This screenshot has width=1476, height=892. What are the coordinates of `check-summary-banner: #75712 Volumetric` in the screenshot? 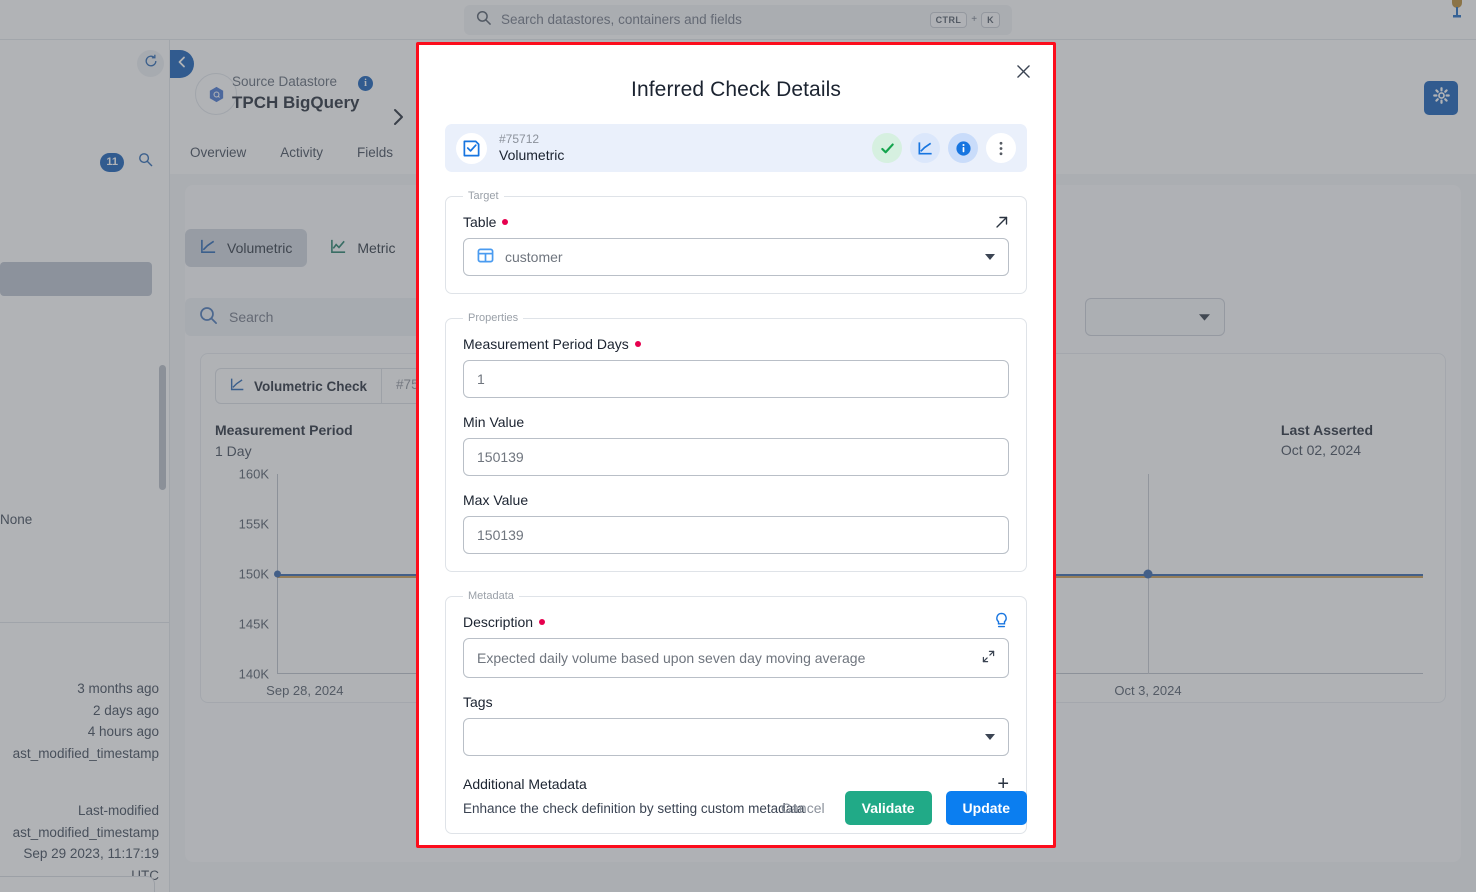 It's located at (736, 148).